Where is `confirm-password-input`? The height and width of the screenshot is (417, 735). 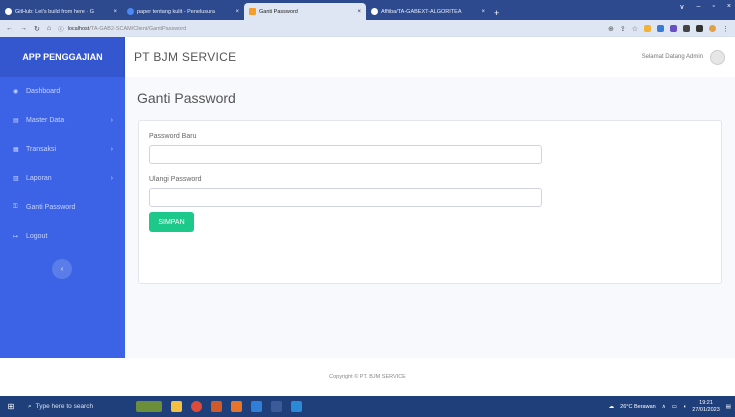
confirm-password-input is located at coordinates (345, 197).